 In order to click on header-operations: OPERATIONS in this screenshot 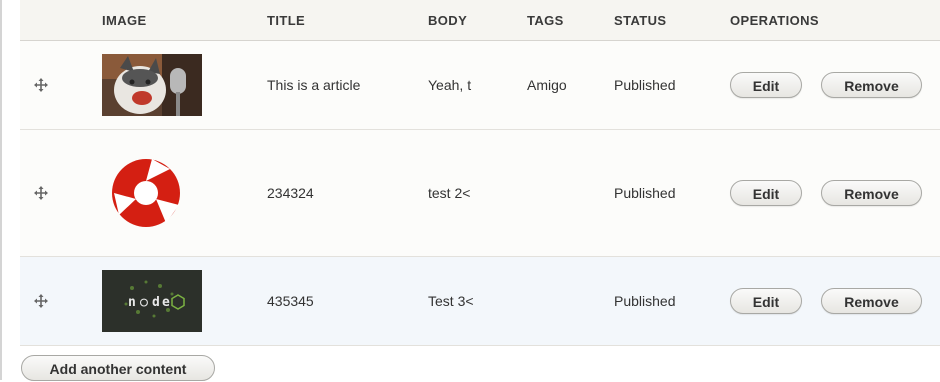, I will do `click(774, 20)`.